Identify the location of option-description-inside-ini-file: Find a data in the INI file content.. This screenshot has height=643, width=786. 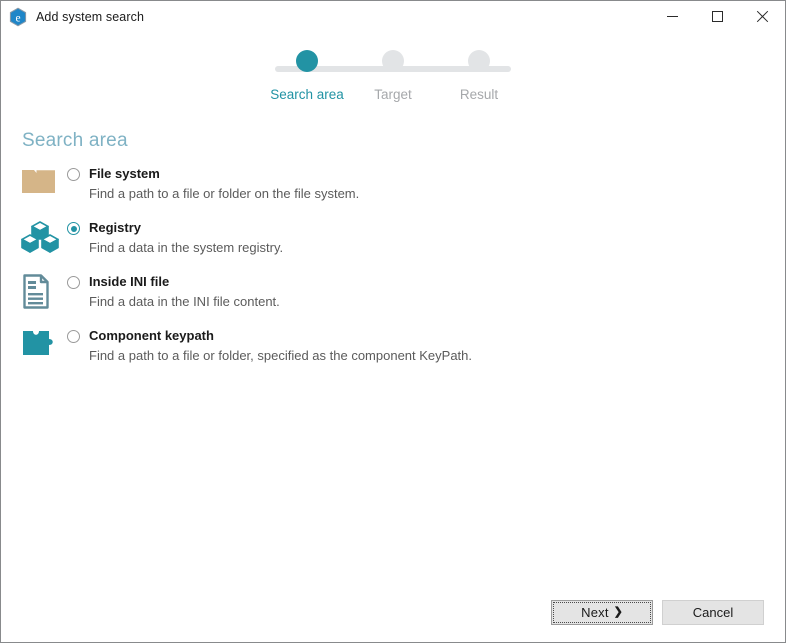
(184, 301).